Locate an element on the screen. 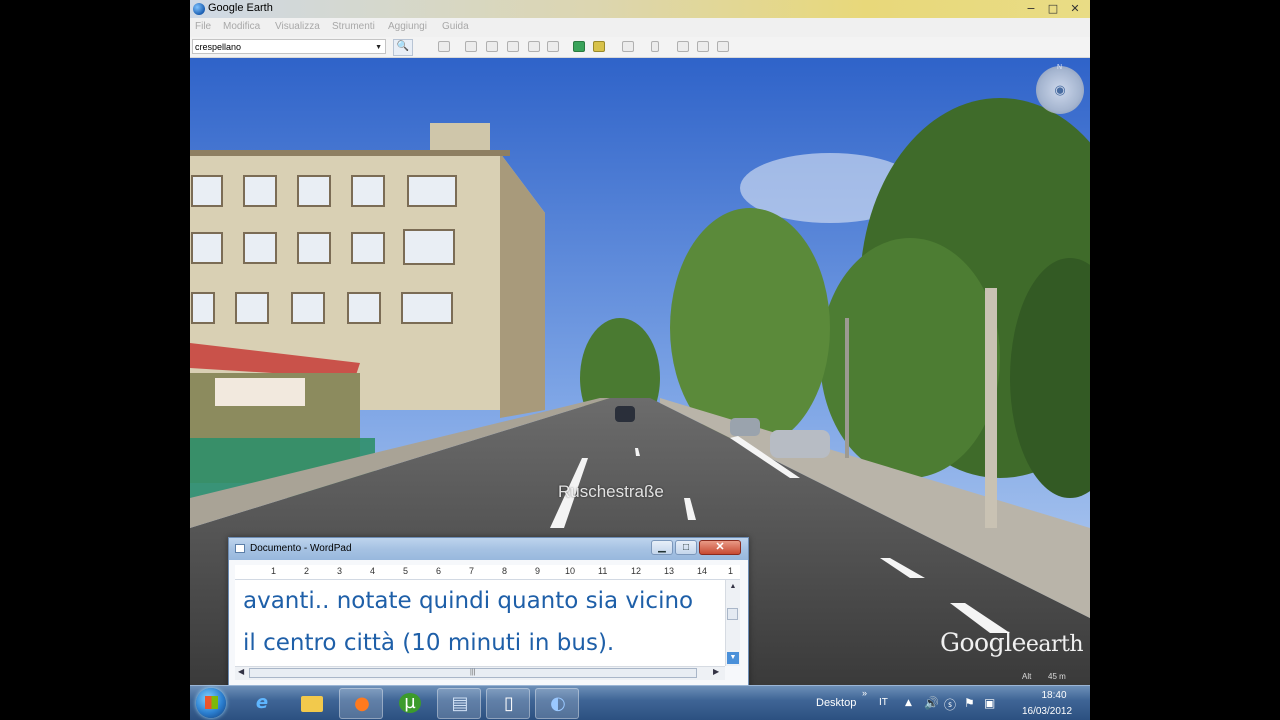 This screenshot has width=1280, height=720. menu-file: File is located at coordinates (203, 26).